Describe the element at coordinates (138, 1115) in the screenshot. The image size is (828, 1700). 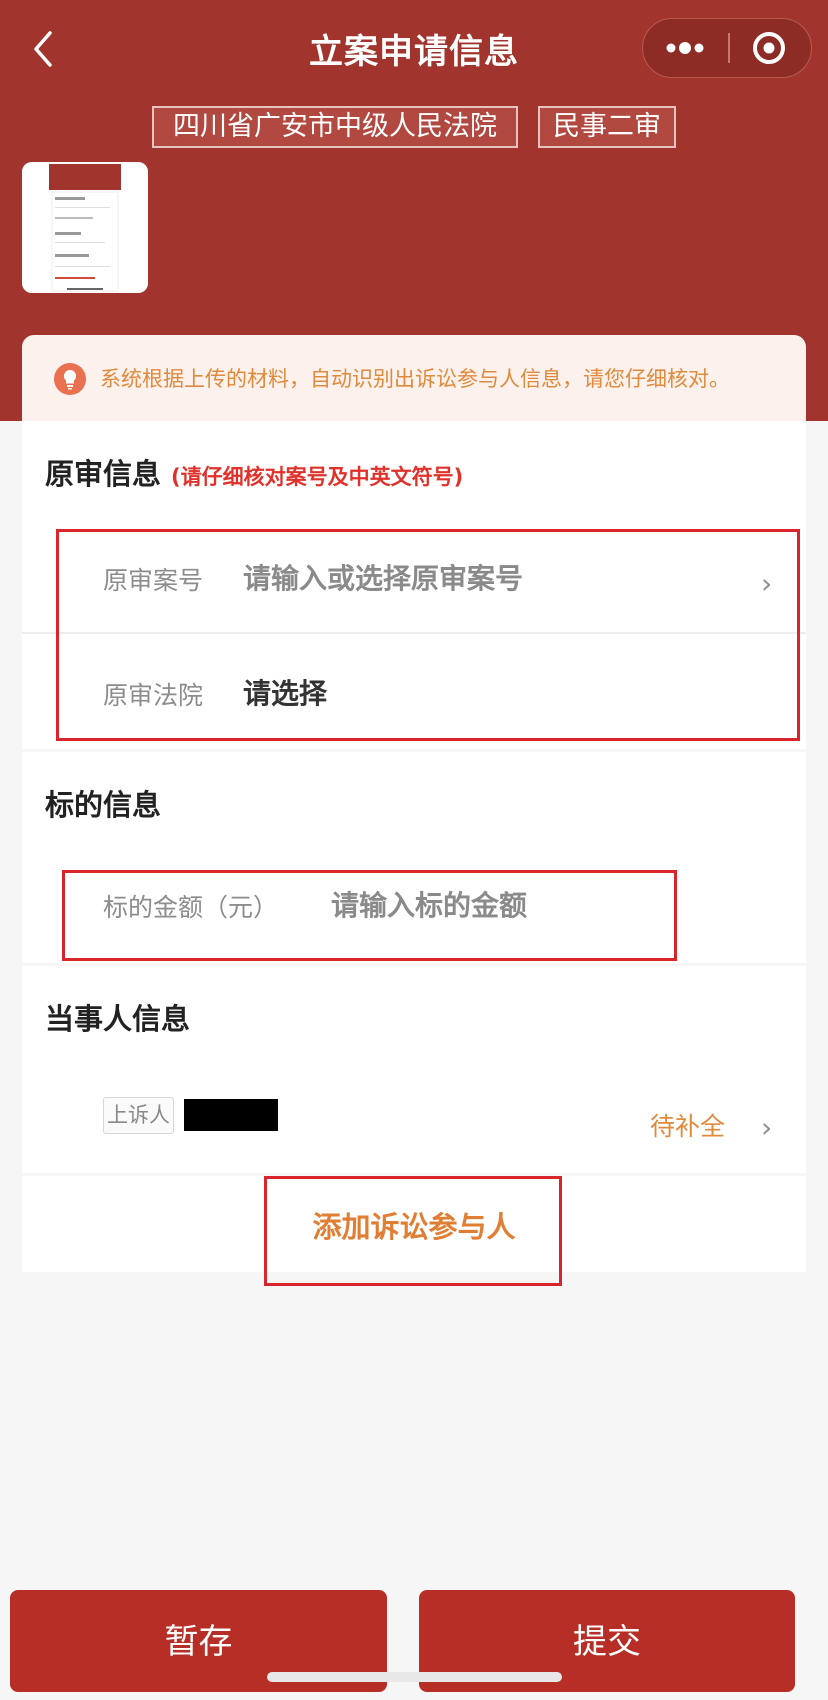
I see `role-badge: 上诉人` at that location.